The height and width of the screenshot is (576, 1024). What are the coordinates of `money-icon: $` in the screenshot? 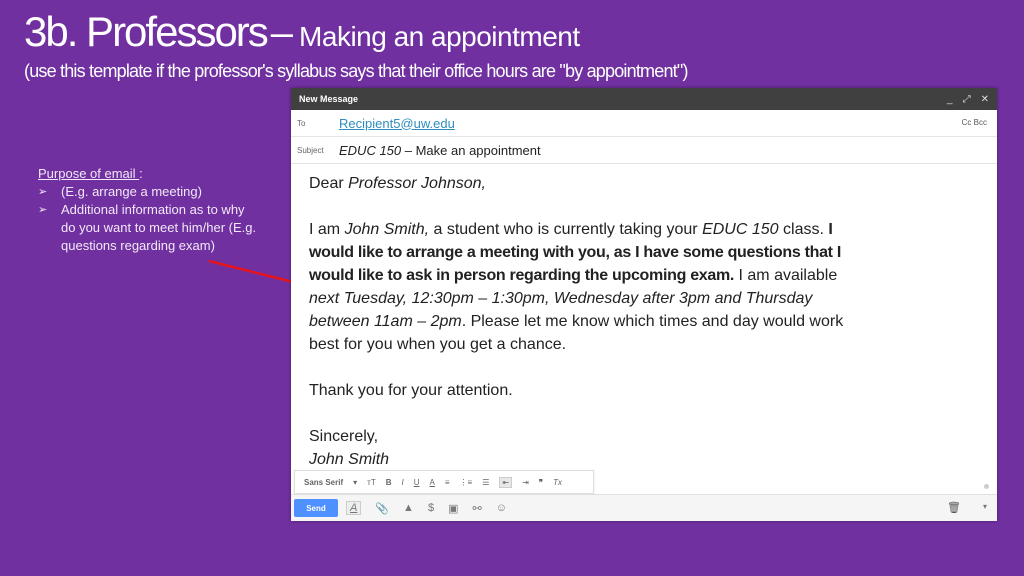 It's located at (431, 508).